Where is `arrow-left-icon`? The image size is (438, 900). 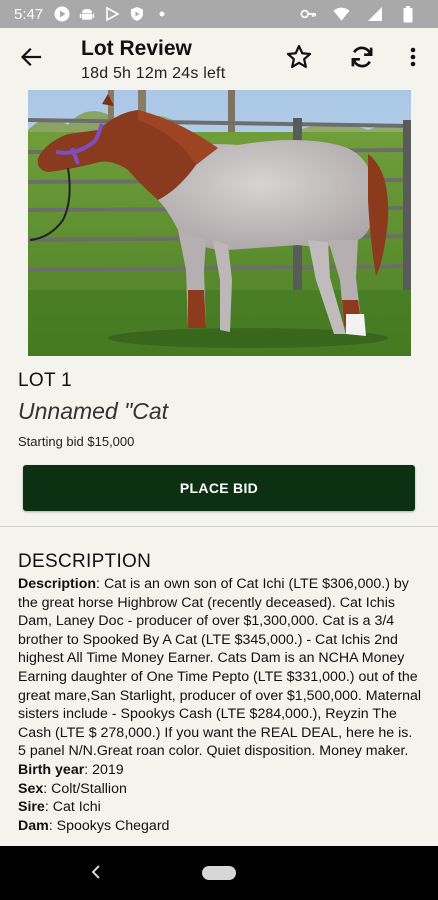
arrow-left-icon is located at coordinates (31, 59).